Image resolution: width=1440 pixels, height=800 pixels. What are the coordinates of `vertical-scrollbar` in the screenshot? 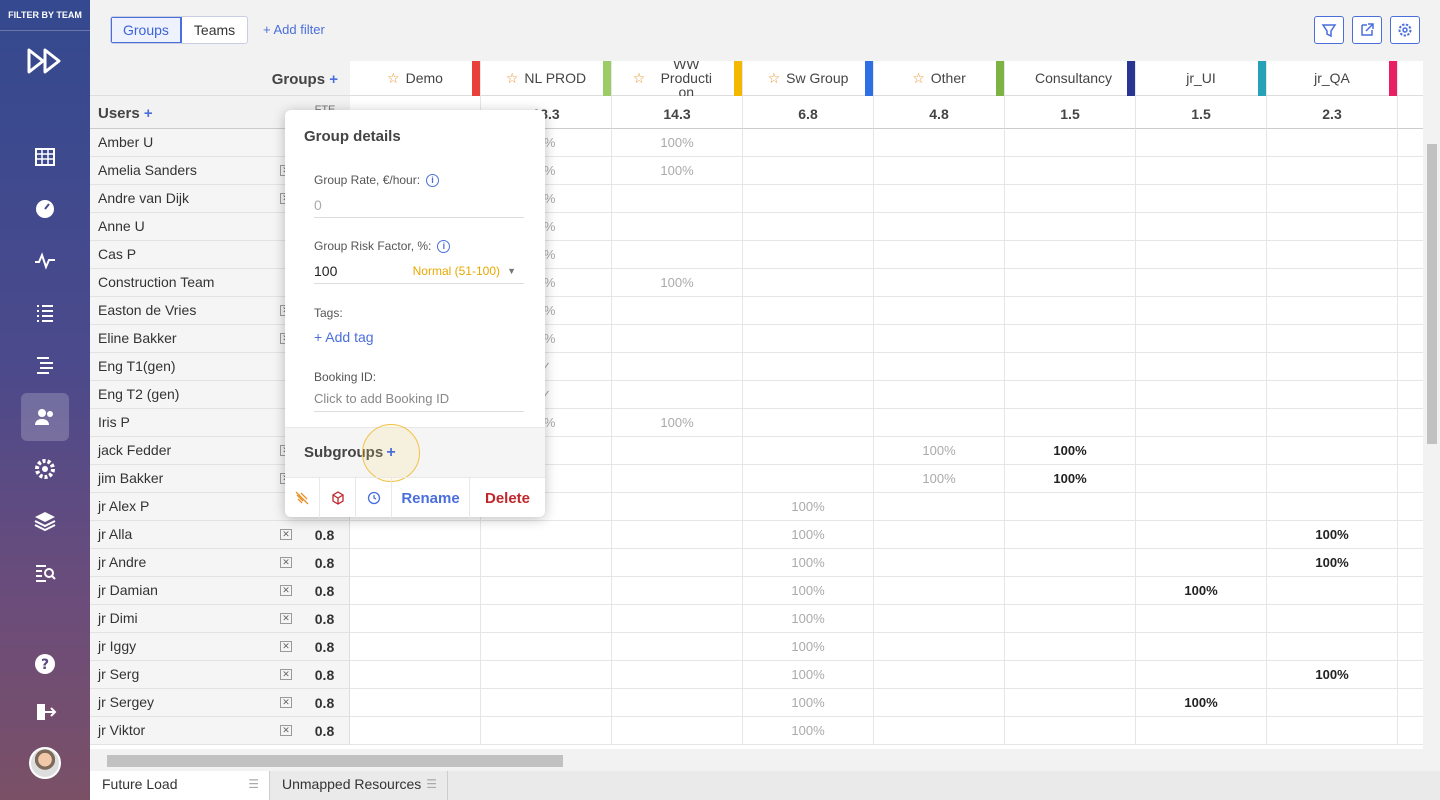 It's located at (1431, 438).